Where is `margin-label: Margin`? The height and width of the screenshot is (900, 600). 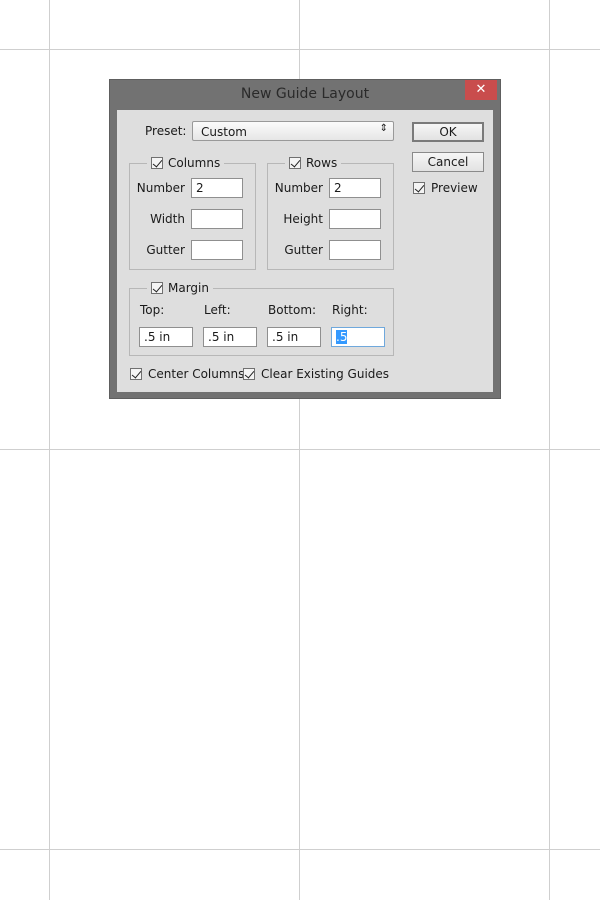
margin-label: Margin is located at coordinates (188, 288).